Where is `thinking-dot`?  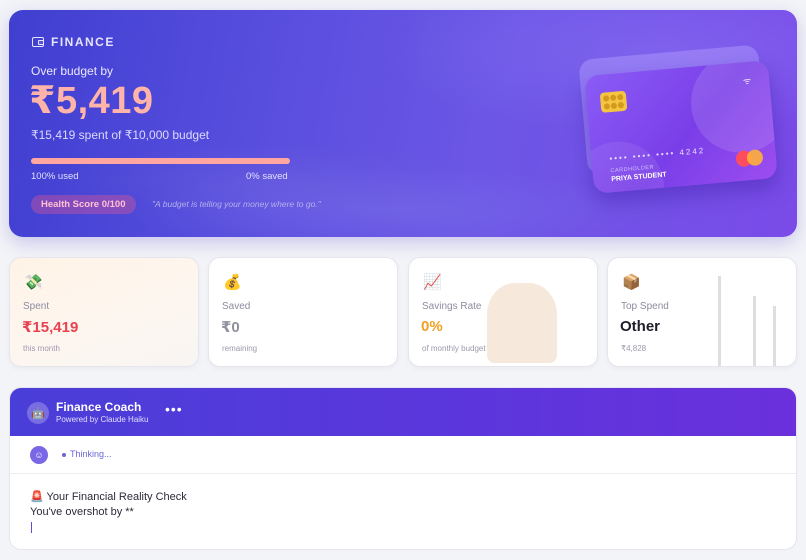 thinking-dot is located at coordinates (64, 454).